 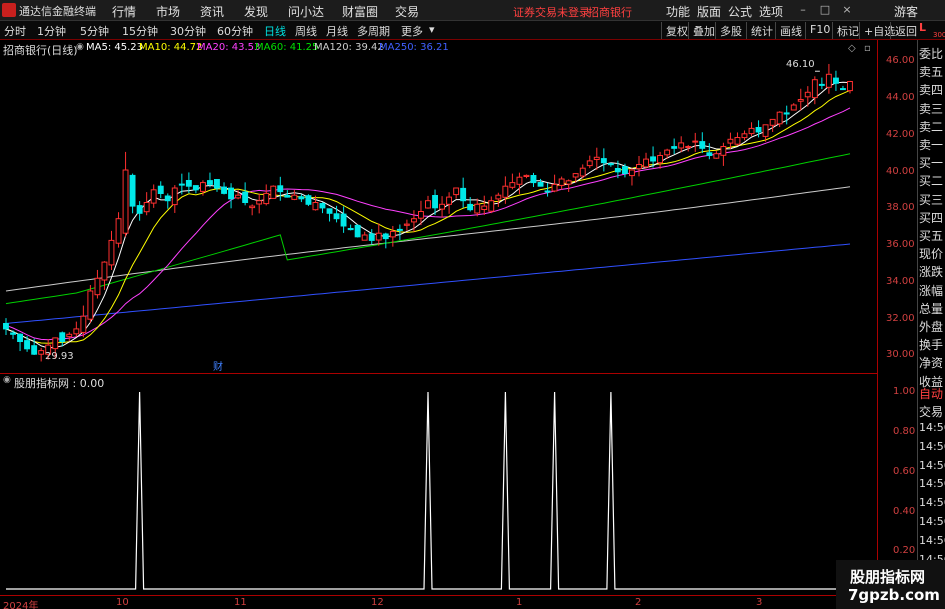 I want to click on menu-news: 资讯, so click(x=212, y=11).